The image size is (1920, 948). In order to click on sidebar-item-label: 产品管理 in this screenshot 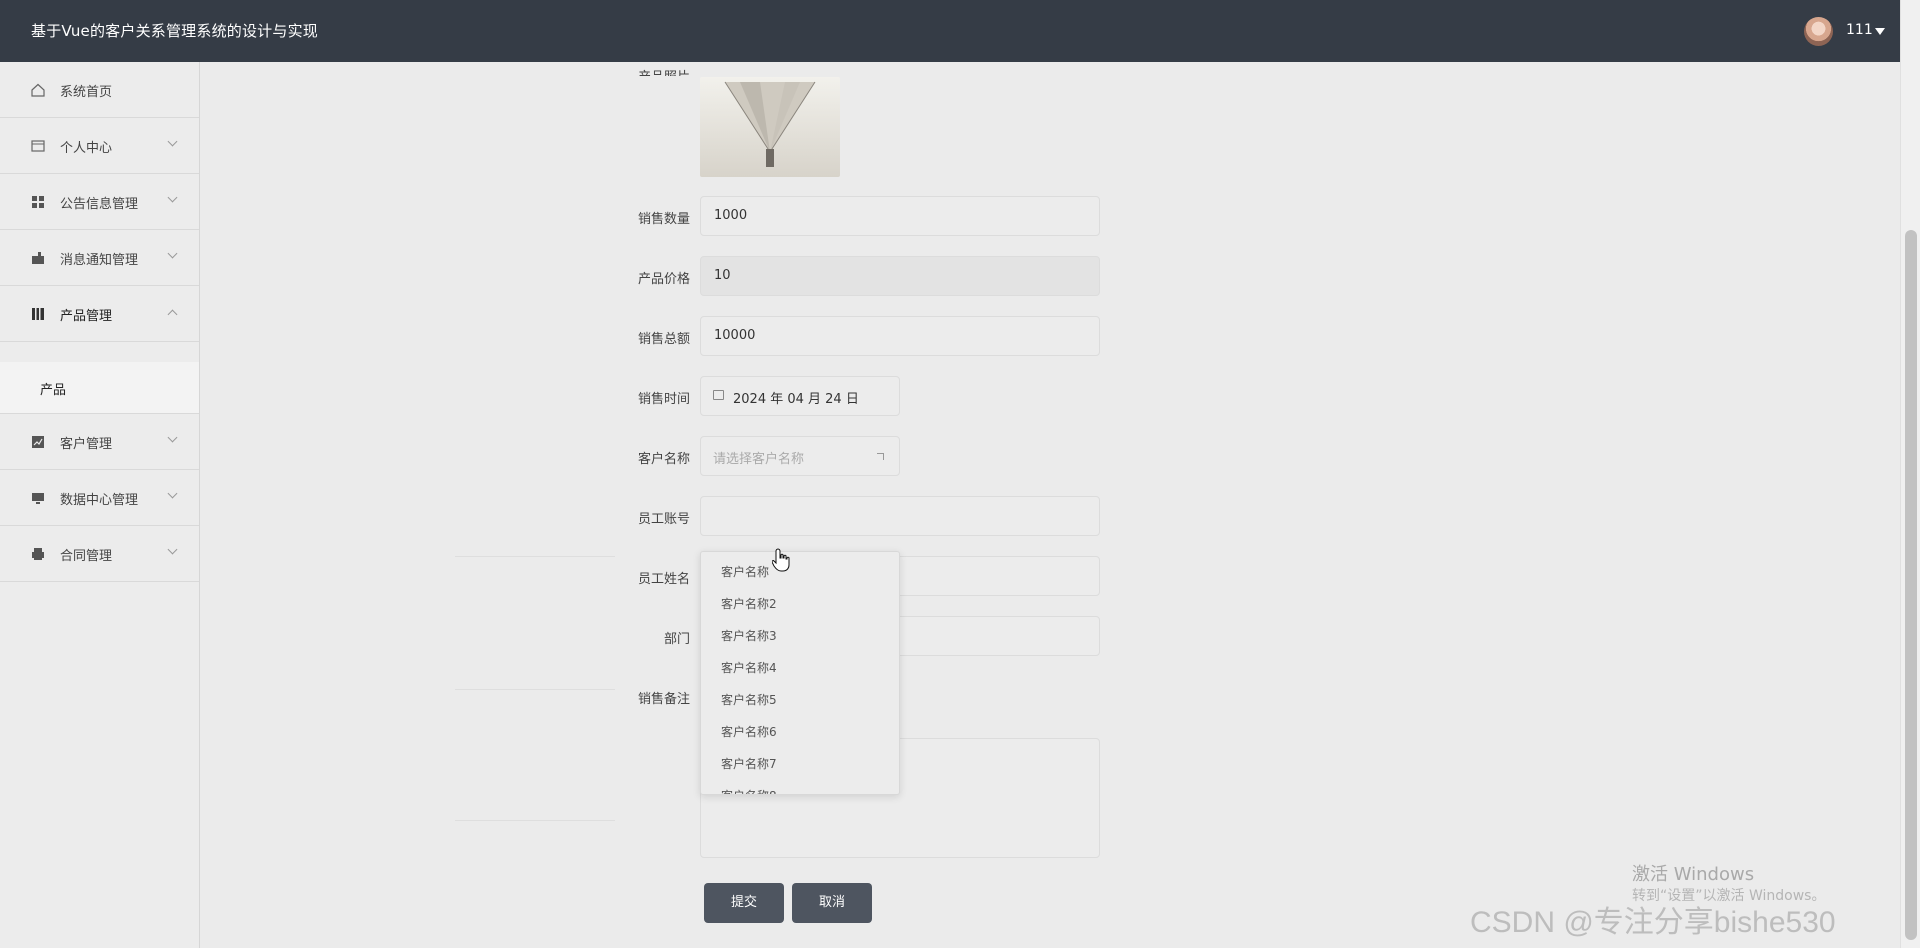, I will do `click(86, 316)`.